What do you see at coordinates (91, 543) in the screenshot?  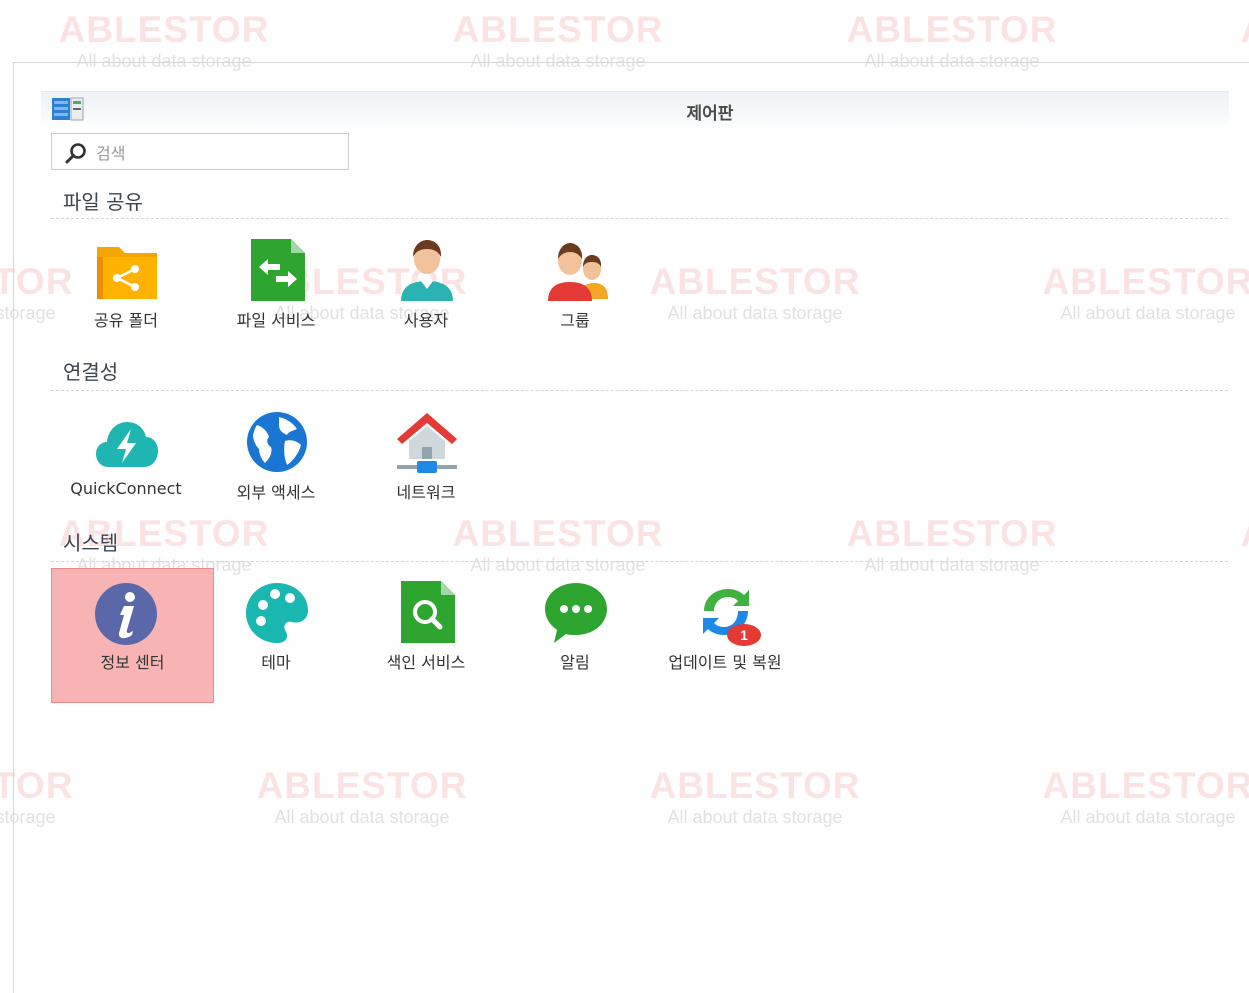 I see `section-title-system: 시스템` at bounding box center [91, 543].